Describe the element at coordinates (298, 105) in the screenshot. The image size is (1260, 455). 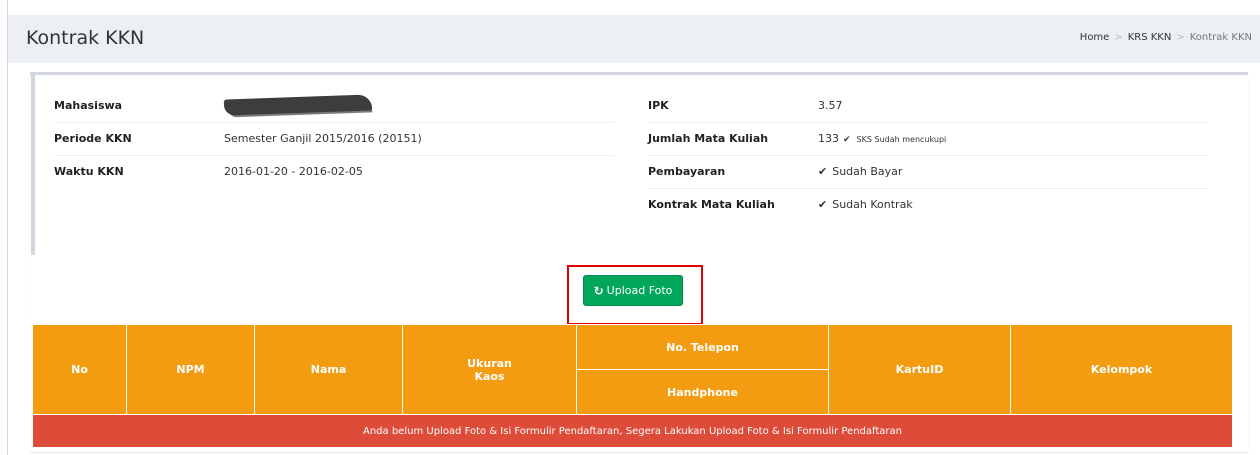
I see `redacted-name-mark` at that location.